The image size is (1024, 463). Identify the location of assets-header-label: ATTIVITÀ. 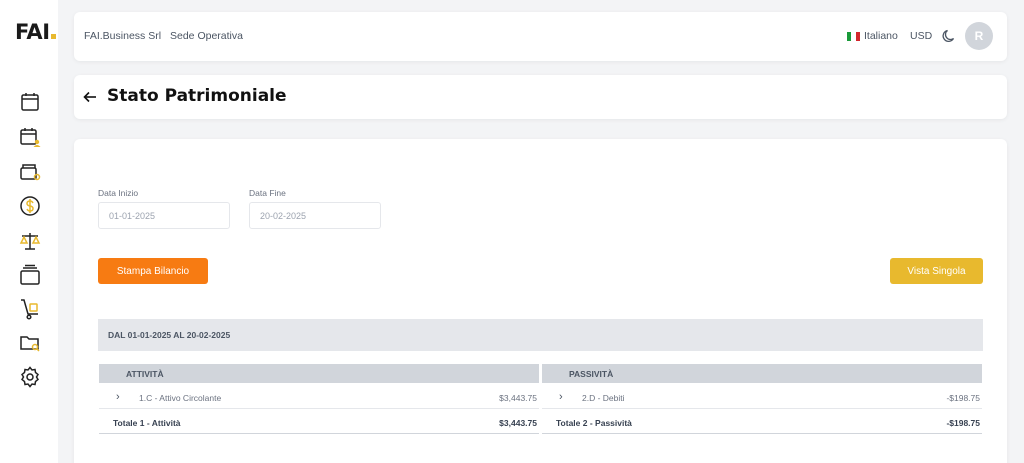
(145, 374).